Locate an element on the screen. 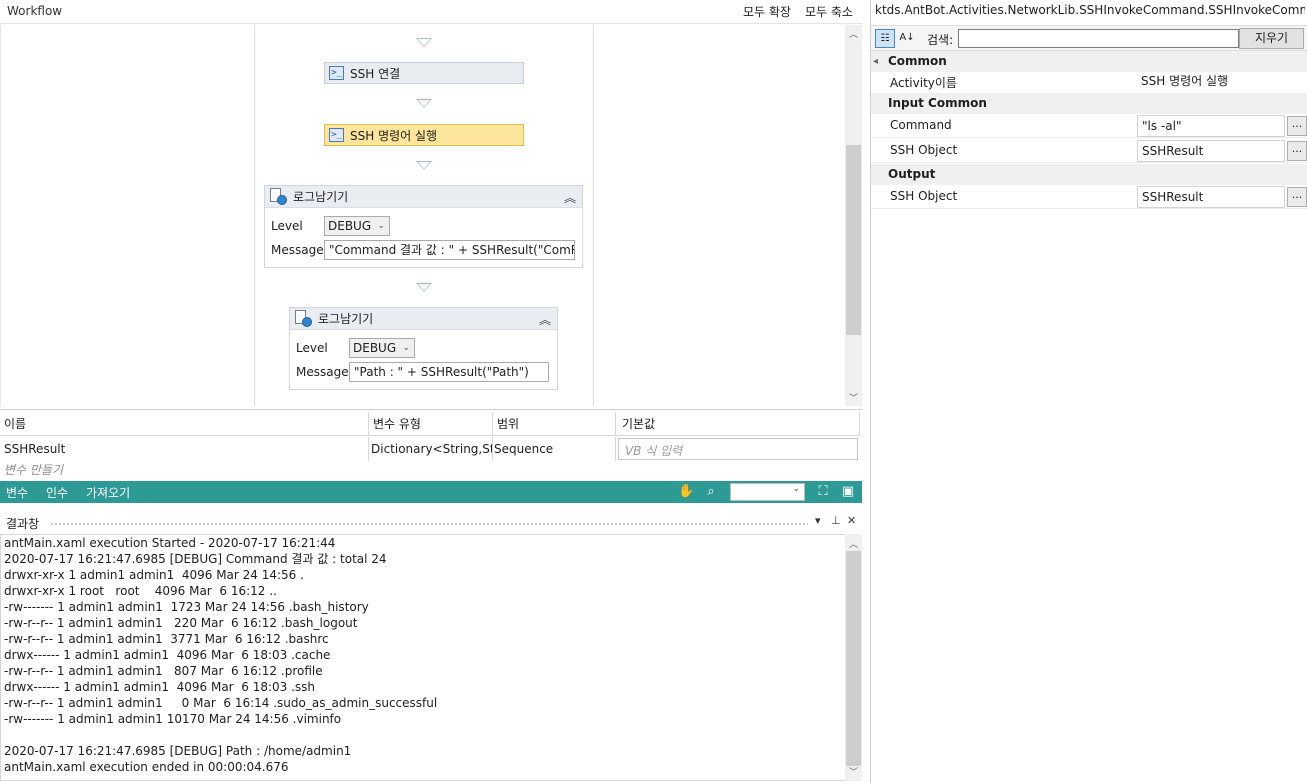  var-default-placeholder: VB 식 입력 is located at coordinates (654, 451).